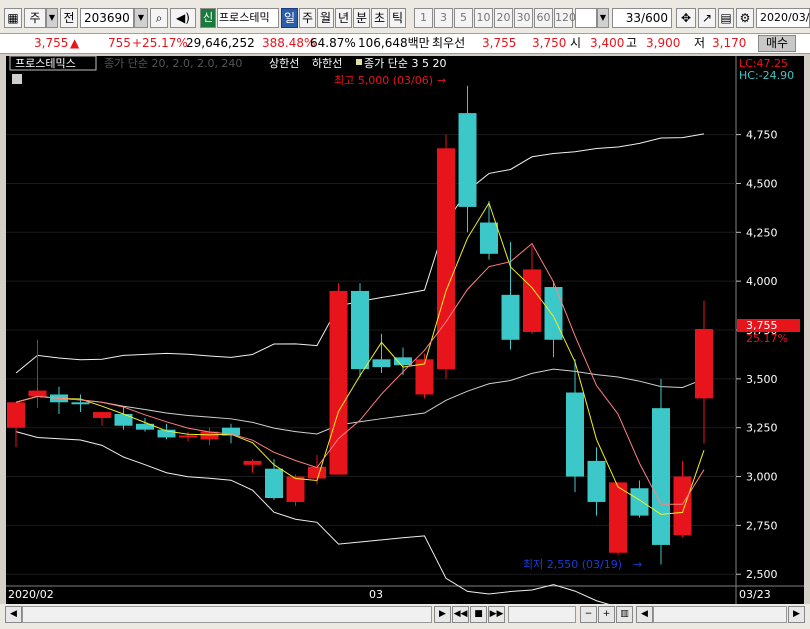 This screenshot has width=810, height=629. What do you see at coordinates (463, 18) in the screenshot?
I see `interval-button-2: 5` at bounding box center [463, 18].